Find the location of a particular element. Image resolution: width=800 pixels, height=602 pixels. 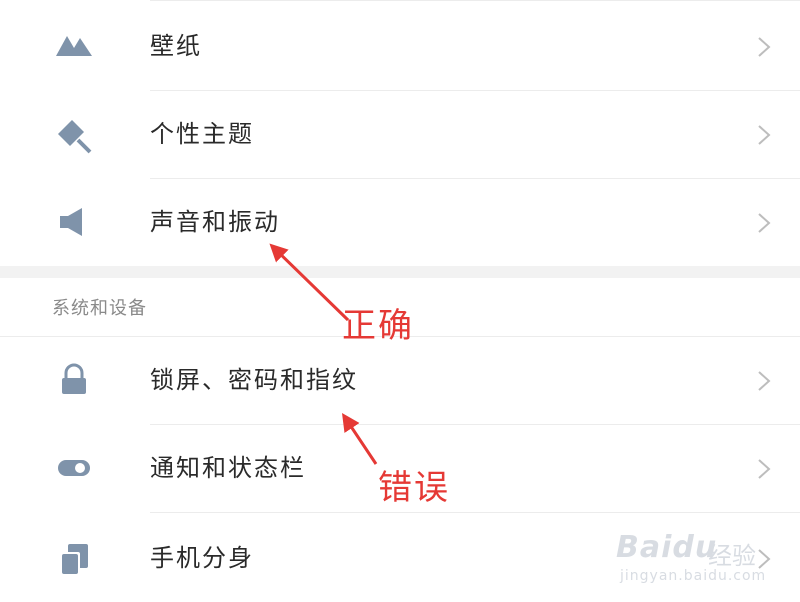

settings-item-label: 声音和振动 is located at coordinates (215, 222).